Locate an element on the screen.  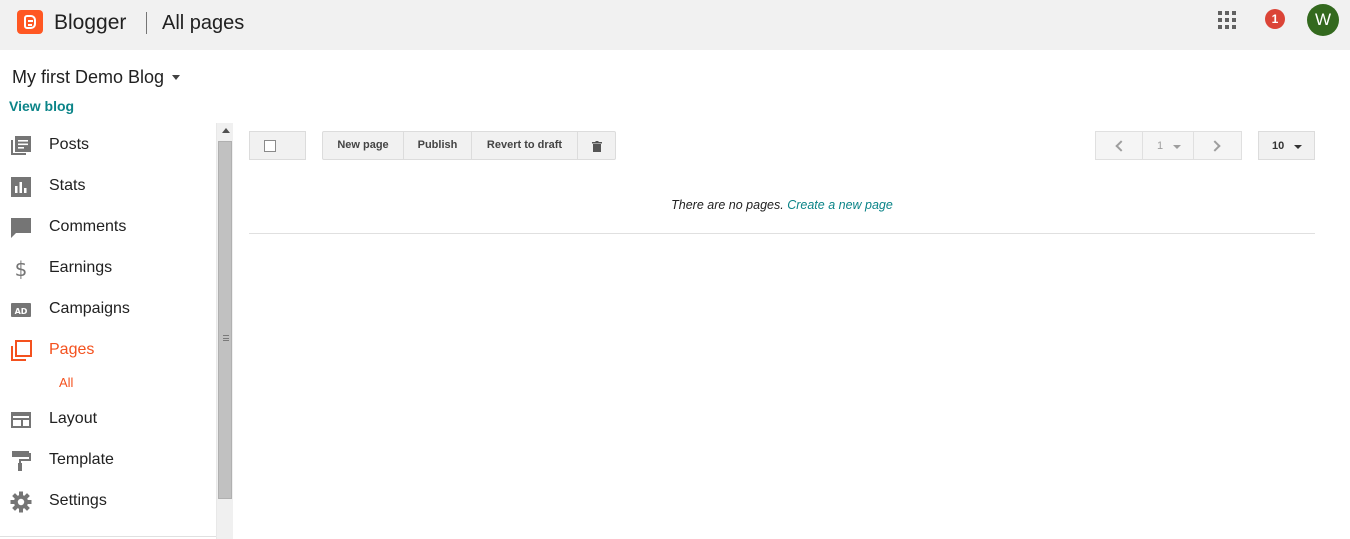
avatar: W is located at coordinates (1323, 20).